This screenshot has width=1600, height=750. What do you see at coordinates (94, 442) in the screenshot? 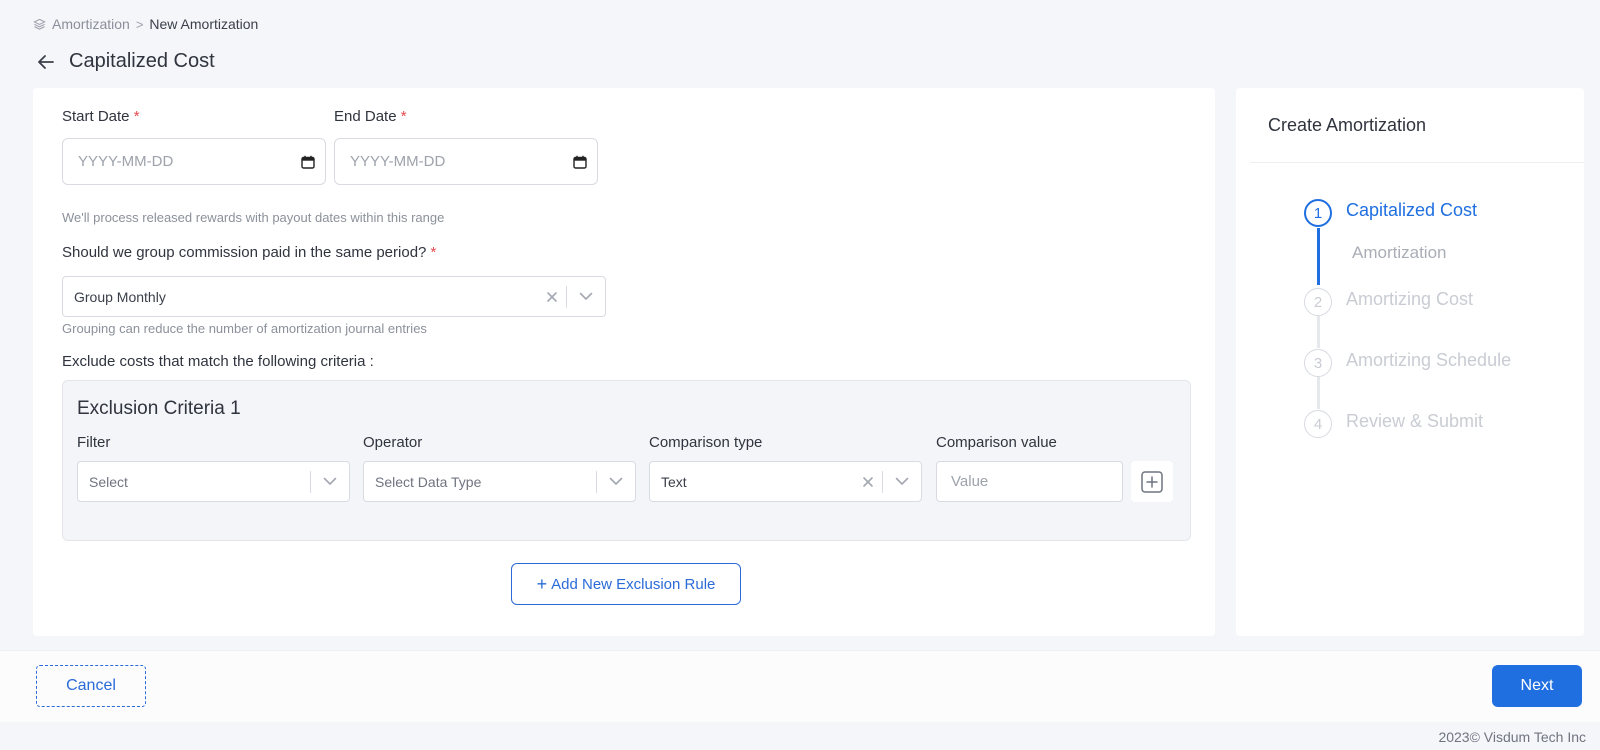
I see `filter-label: Filter` at bounding box center [94, 442].